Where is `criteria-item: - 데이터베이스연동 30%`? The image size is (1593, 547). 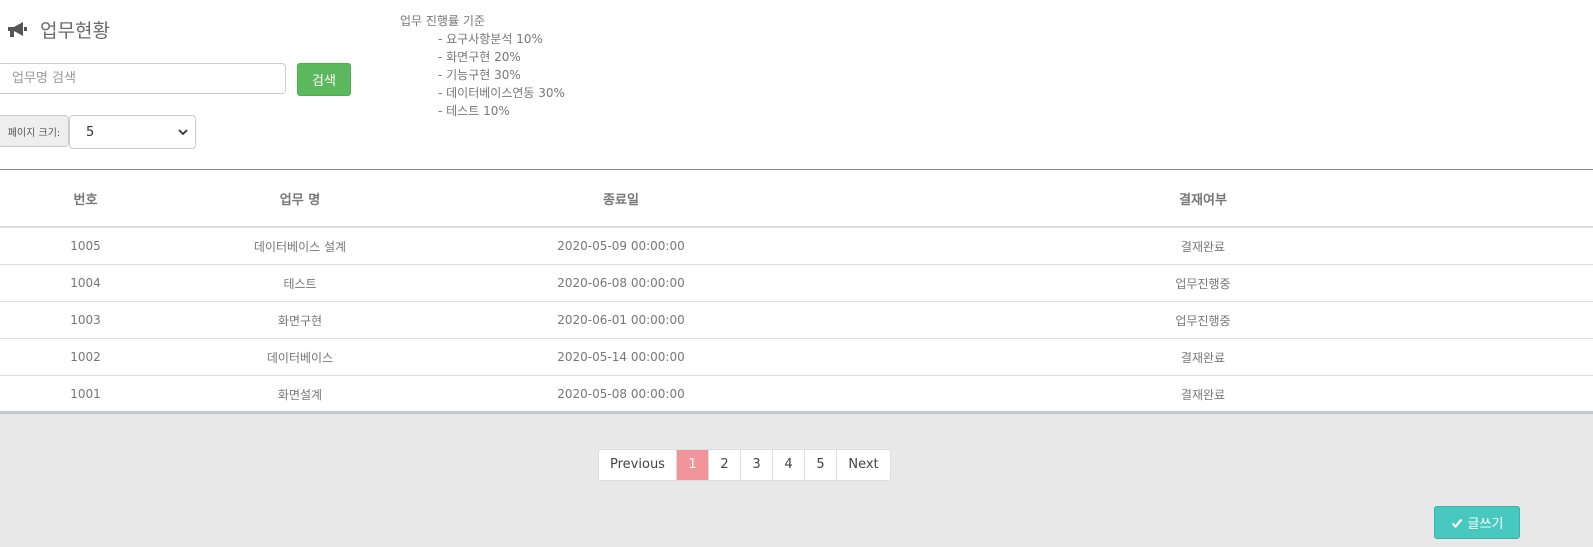 criteria-item: - 데이터베이스연동 30% is located at coordinates (501, 93).